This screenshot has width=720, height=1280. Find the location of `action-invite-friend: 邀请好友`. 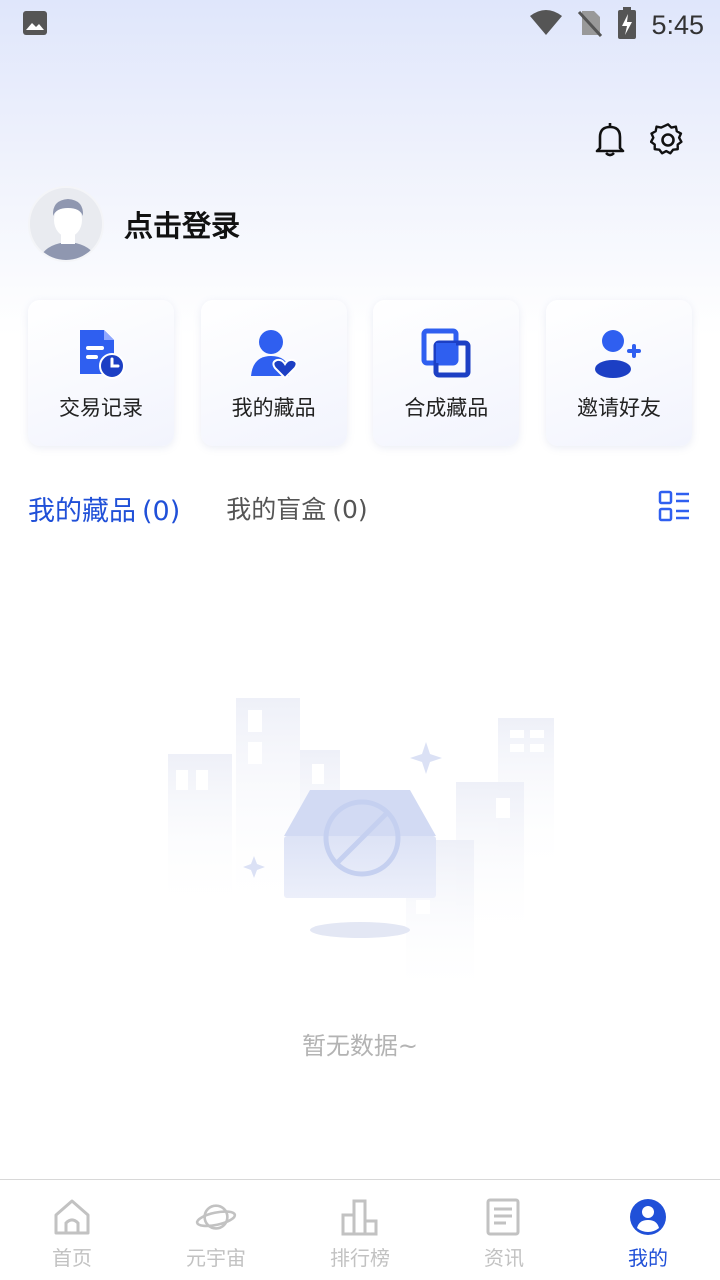

action-invite-friend: 邀请好友 is located at coordinates (618, 373).